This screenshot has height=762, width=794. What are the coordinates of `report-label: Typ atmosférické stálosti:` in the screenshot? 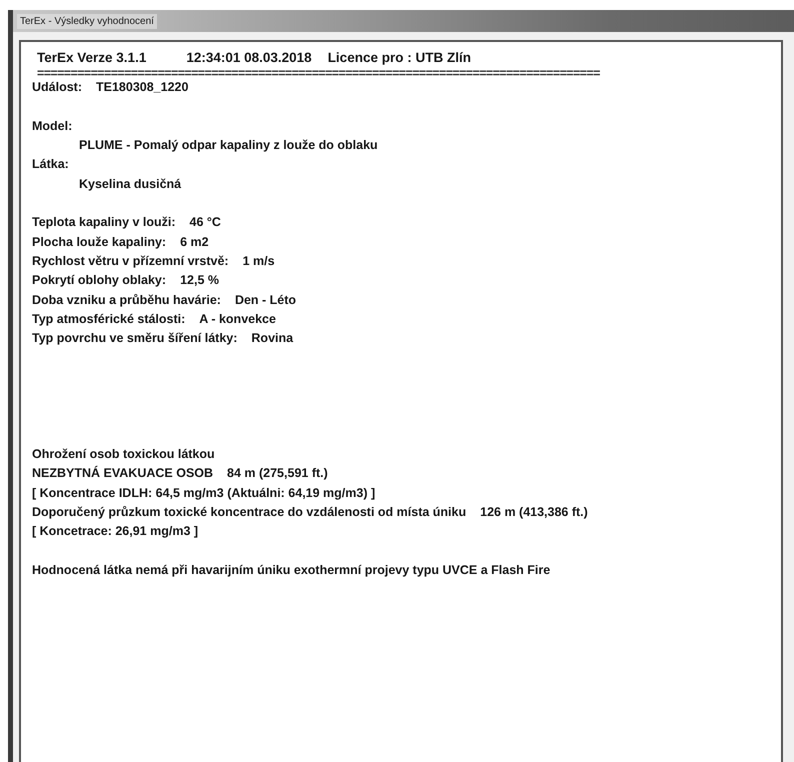 It's located at (109, 319).